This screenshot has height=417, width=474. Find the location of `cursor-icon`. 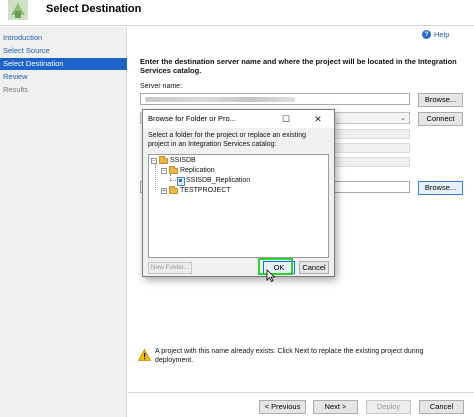

cursor-icon is located at coordinates (271, 275).